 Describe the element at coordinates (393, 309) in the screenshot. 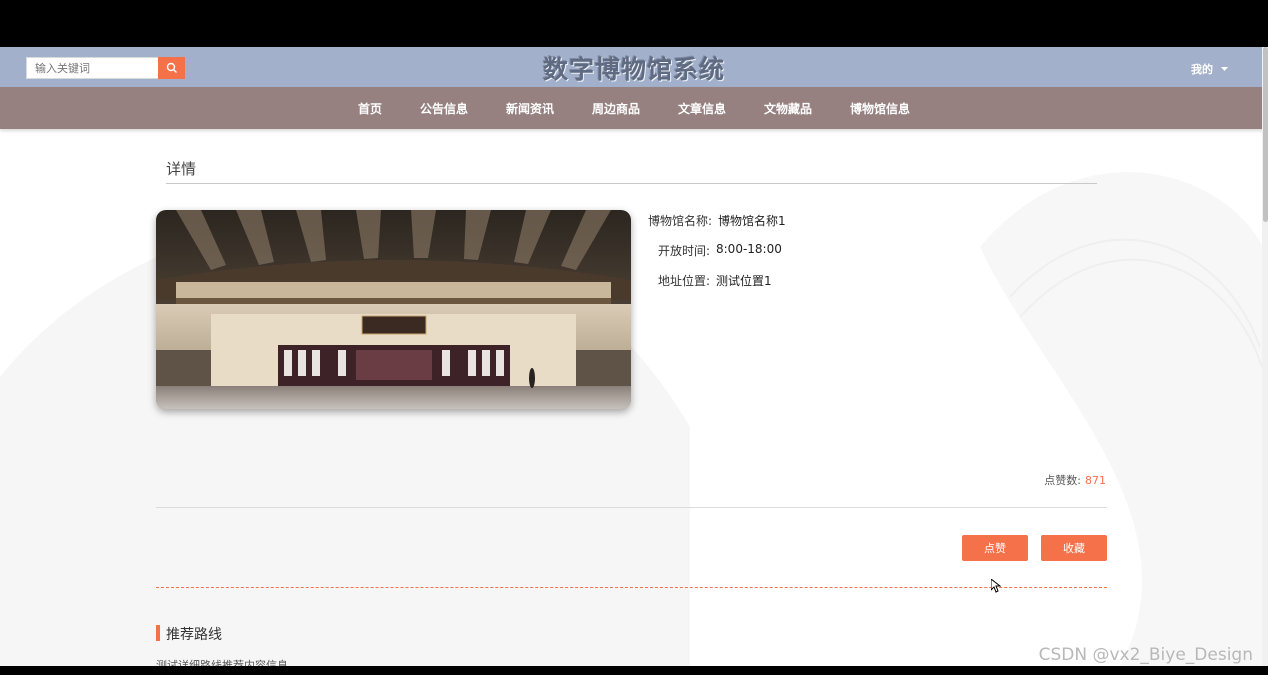

I see `museum-image` at that location.